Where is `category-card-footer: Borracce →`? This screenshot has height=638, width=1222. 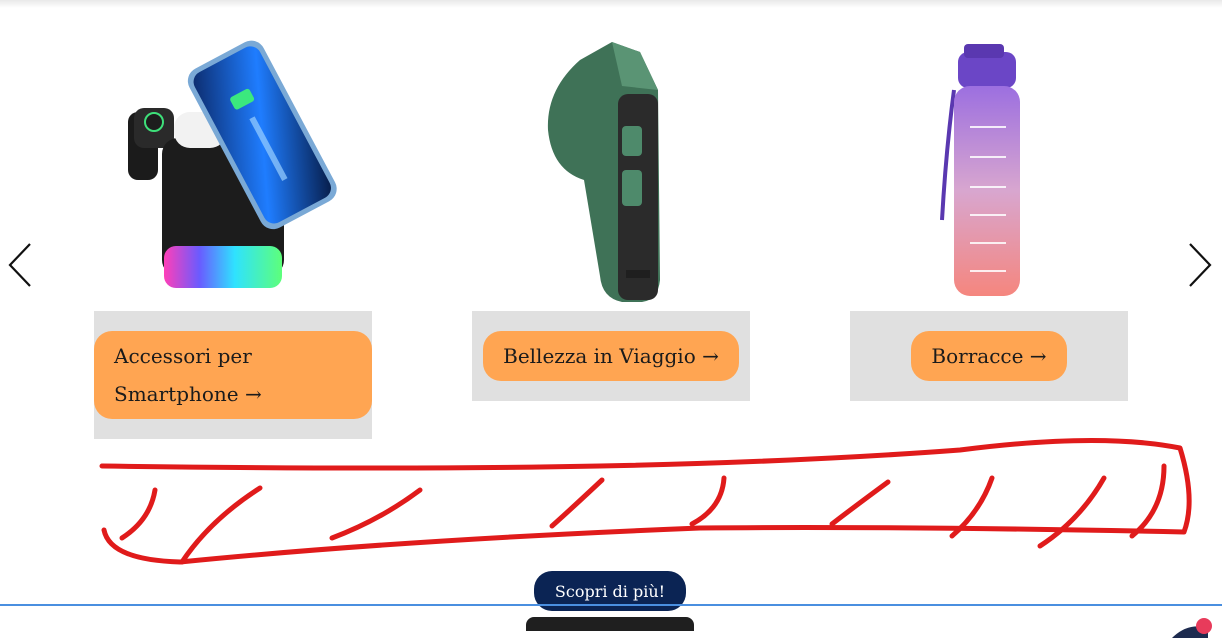
category-card-footer: Borracce → is located at coordinates (989, 356).